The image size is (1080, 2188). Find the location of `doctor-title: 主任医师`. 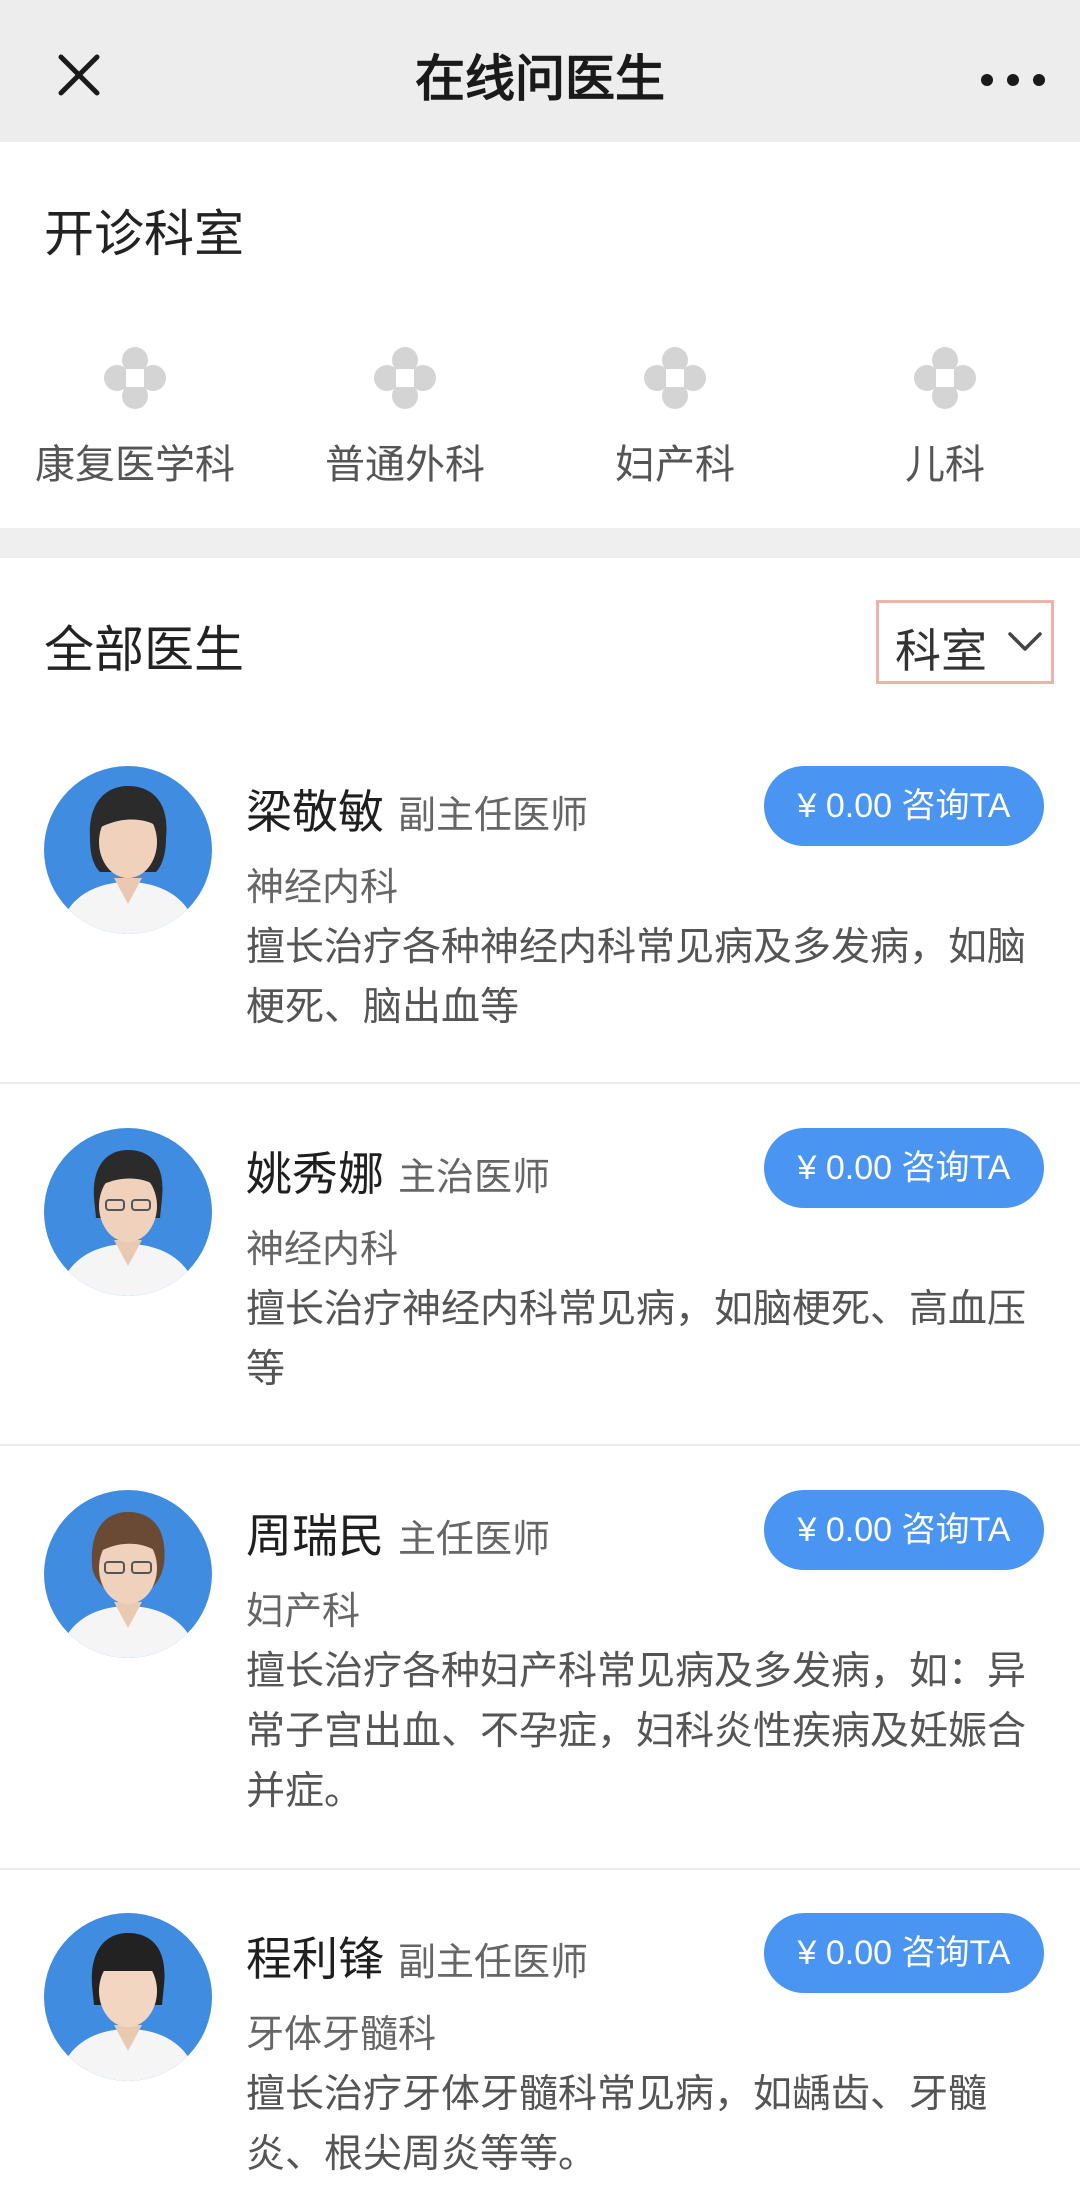

doctor-title: 主任医师 is located at coordinates (474, 1540).